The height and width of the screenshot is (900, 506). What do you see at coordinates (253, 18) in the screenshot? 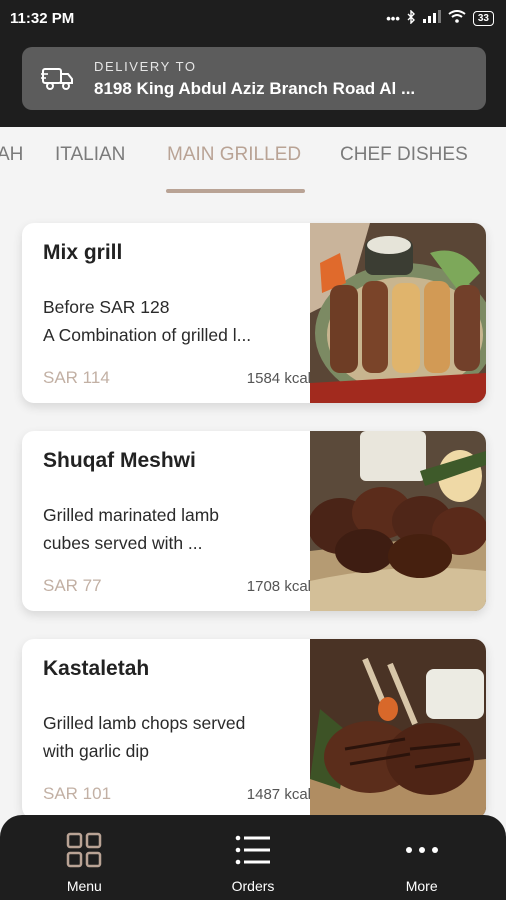
I see `status-bar: 11:32 PM ••• 33` at bounding box center [253, 18].